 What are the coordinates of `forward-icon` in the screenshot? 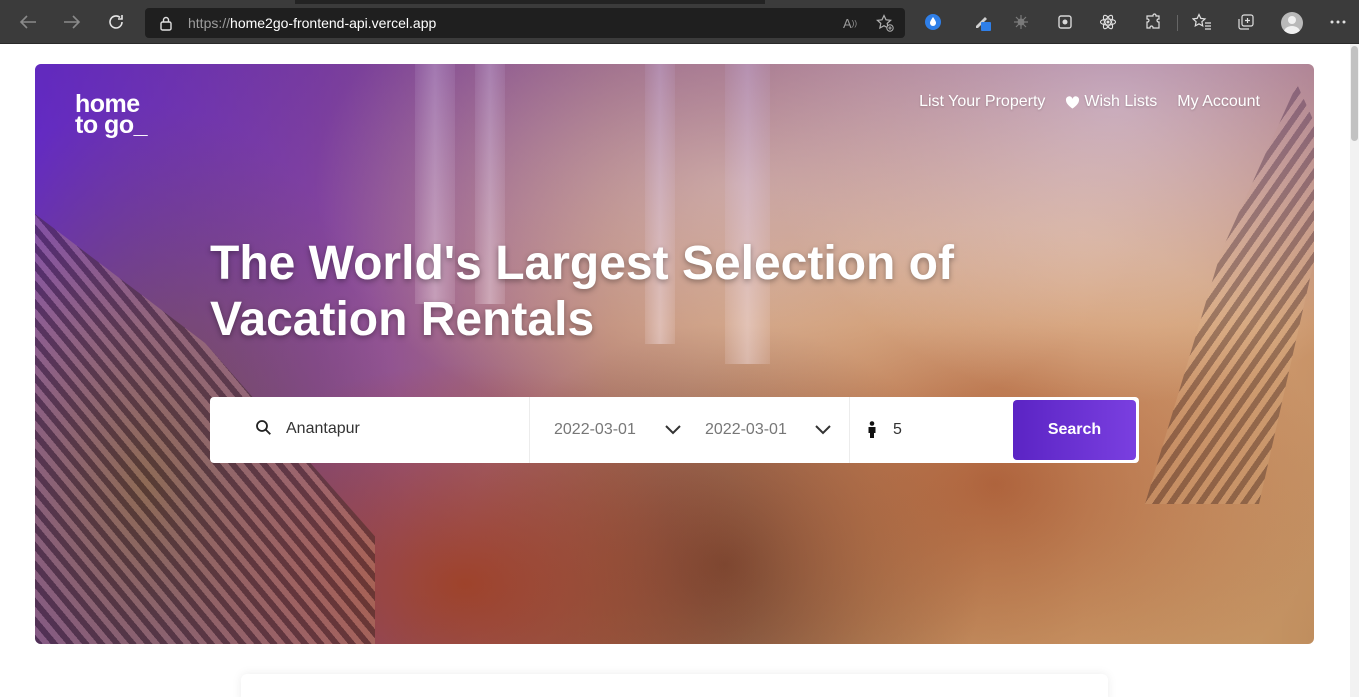 It's located at (72, 22).